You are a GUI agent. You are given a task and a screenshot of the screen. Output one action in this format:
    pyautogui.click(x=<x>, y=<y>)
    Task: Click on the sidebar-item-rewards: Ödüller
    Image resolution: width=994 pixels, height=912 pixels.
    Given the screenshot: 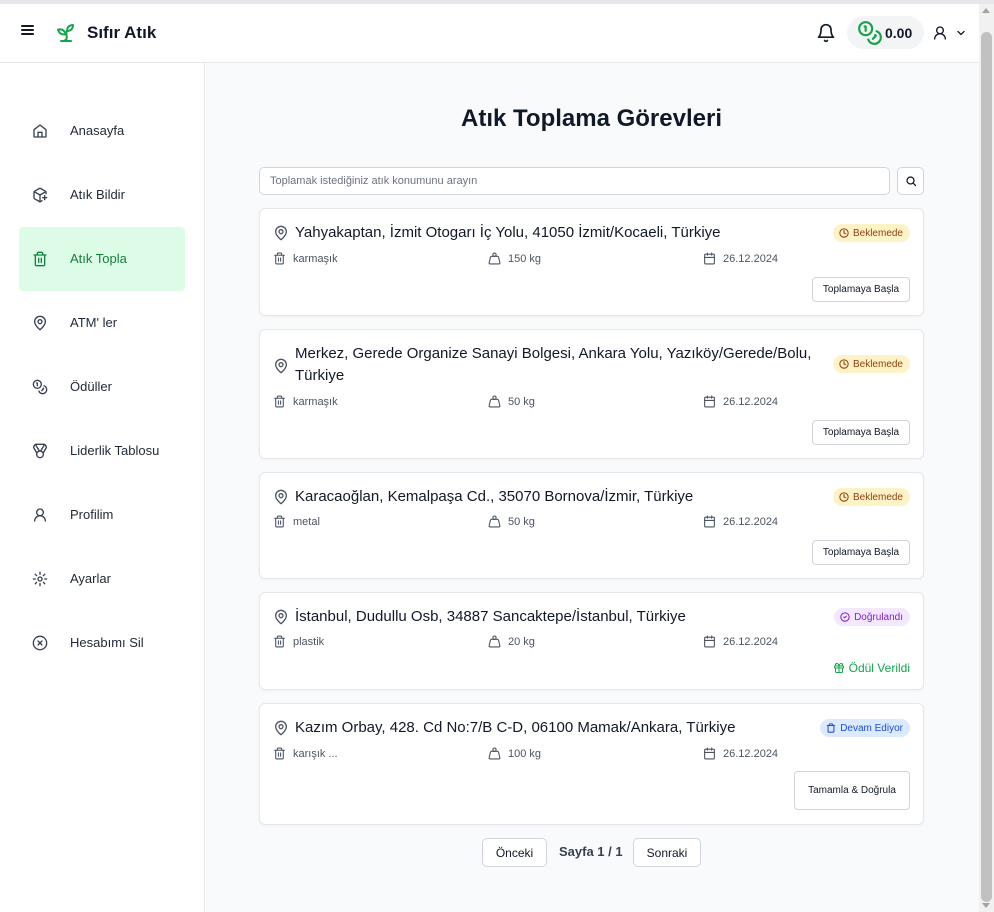 What is the action you would take?
    pyautogui.click(x=102, y=387)
    